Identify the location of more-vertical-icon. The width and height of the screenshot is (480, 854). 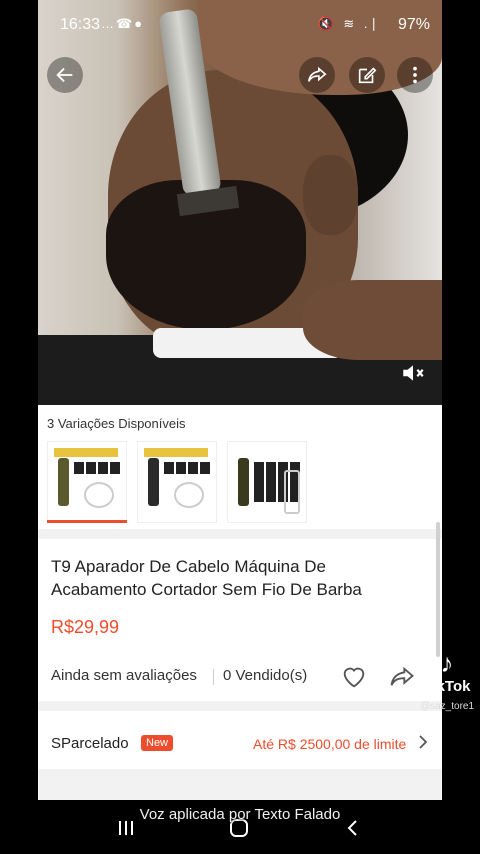
(415, 75).